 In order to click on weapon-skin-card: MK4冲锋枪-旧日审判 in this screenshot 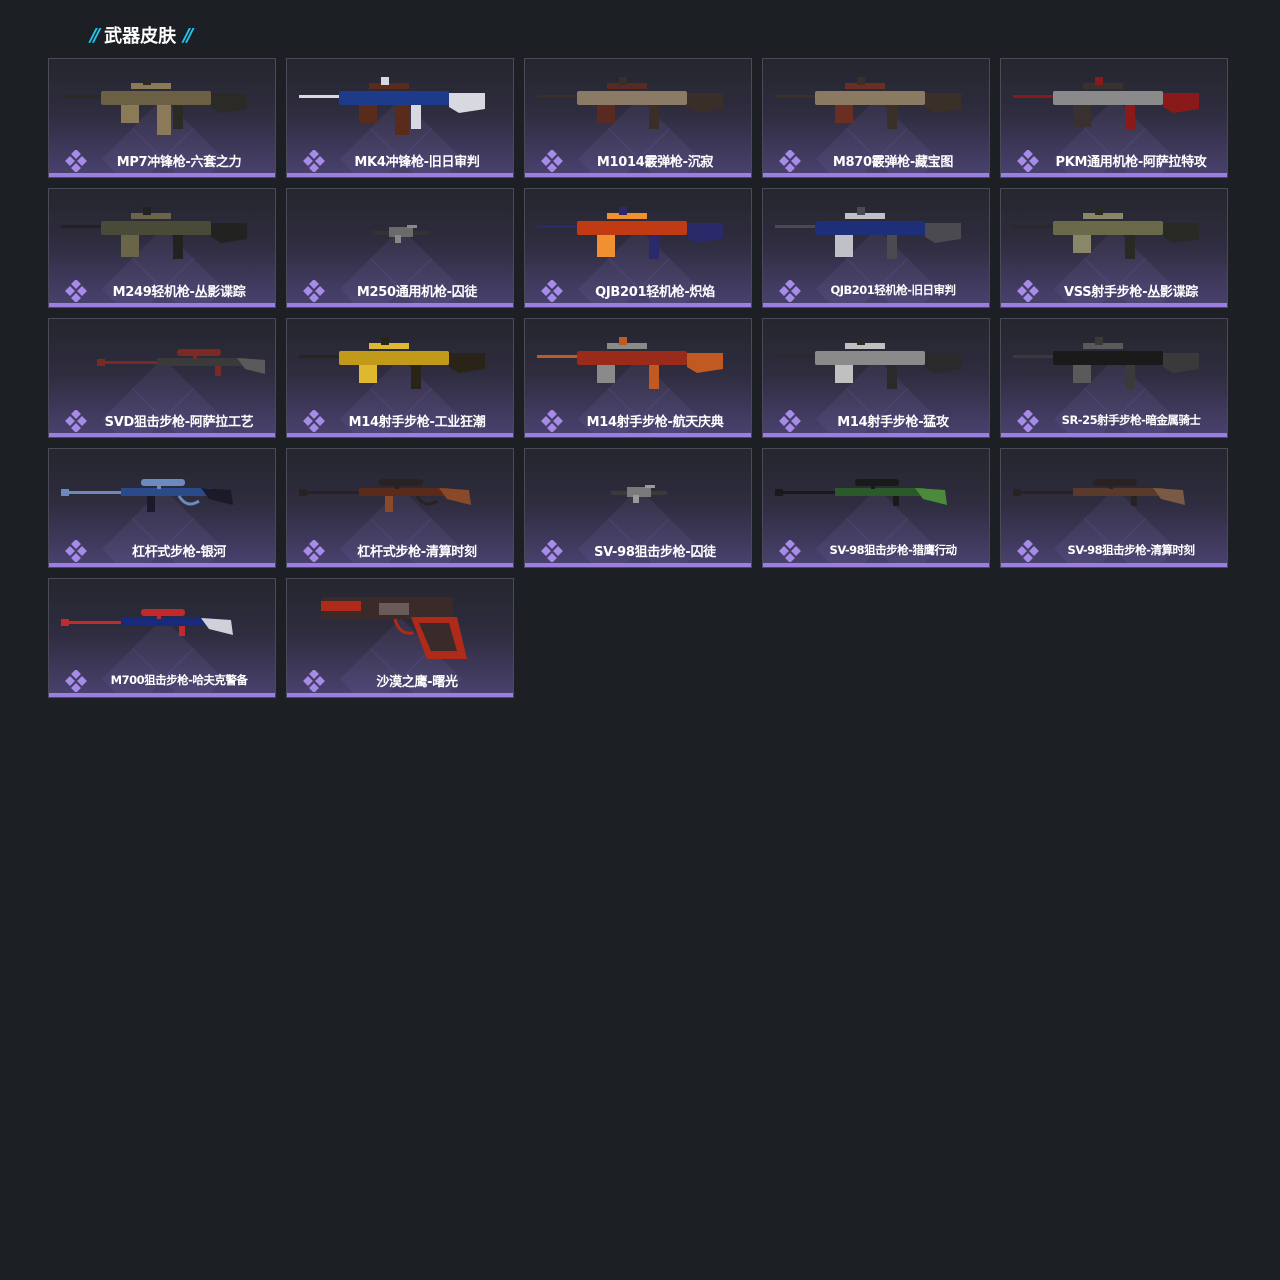, I will do `click(400, 118)`.